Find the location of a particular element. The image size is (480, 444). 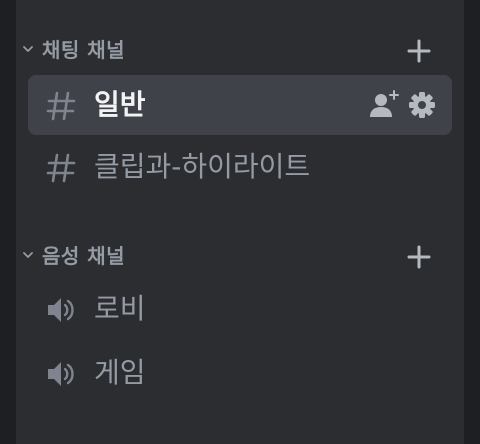

channel-label: 로비 is located at coordinates (120, 308).